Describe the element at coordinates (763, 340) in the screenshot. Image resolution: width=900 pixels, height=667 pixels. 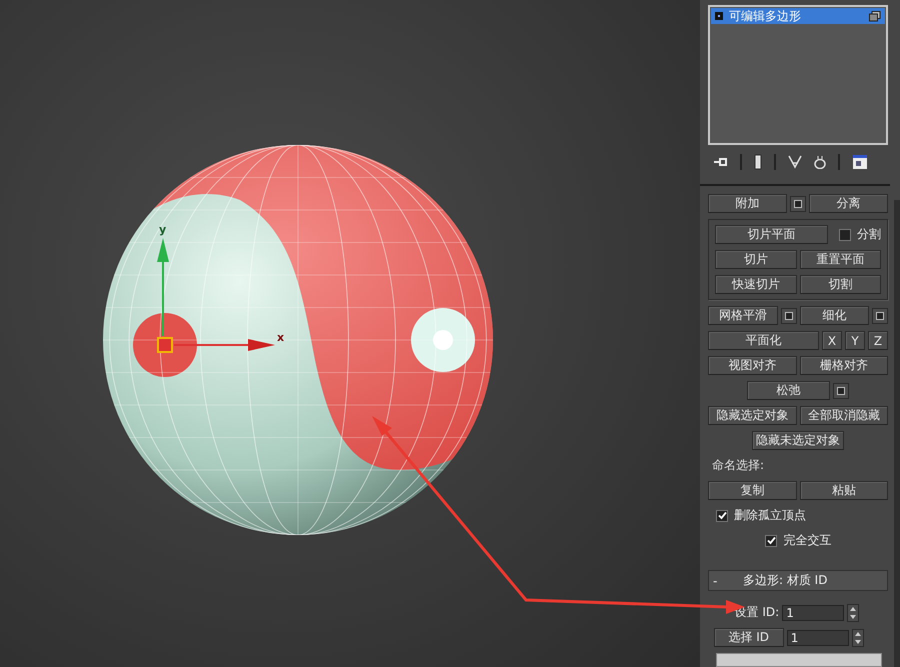
I see `tool-button: 平面化` at that location.